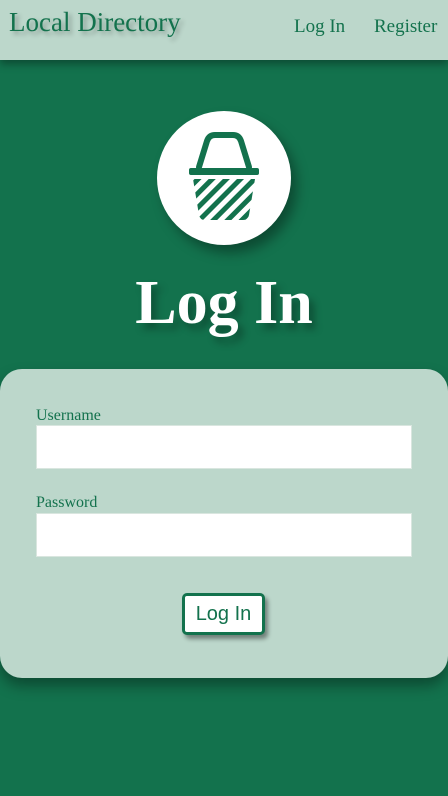  I want to click on navbar: Local Directory Log In Register, so click(224, 30).